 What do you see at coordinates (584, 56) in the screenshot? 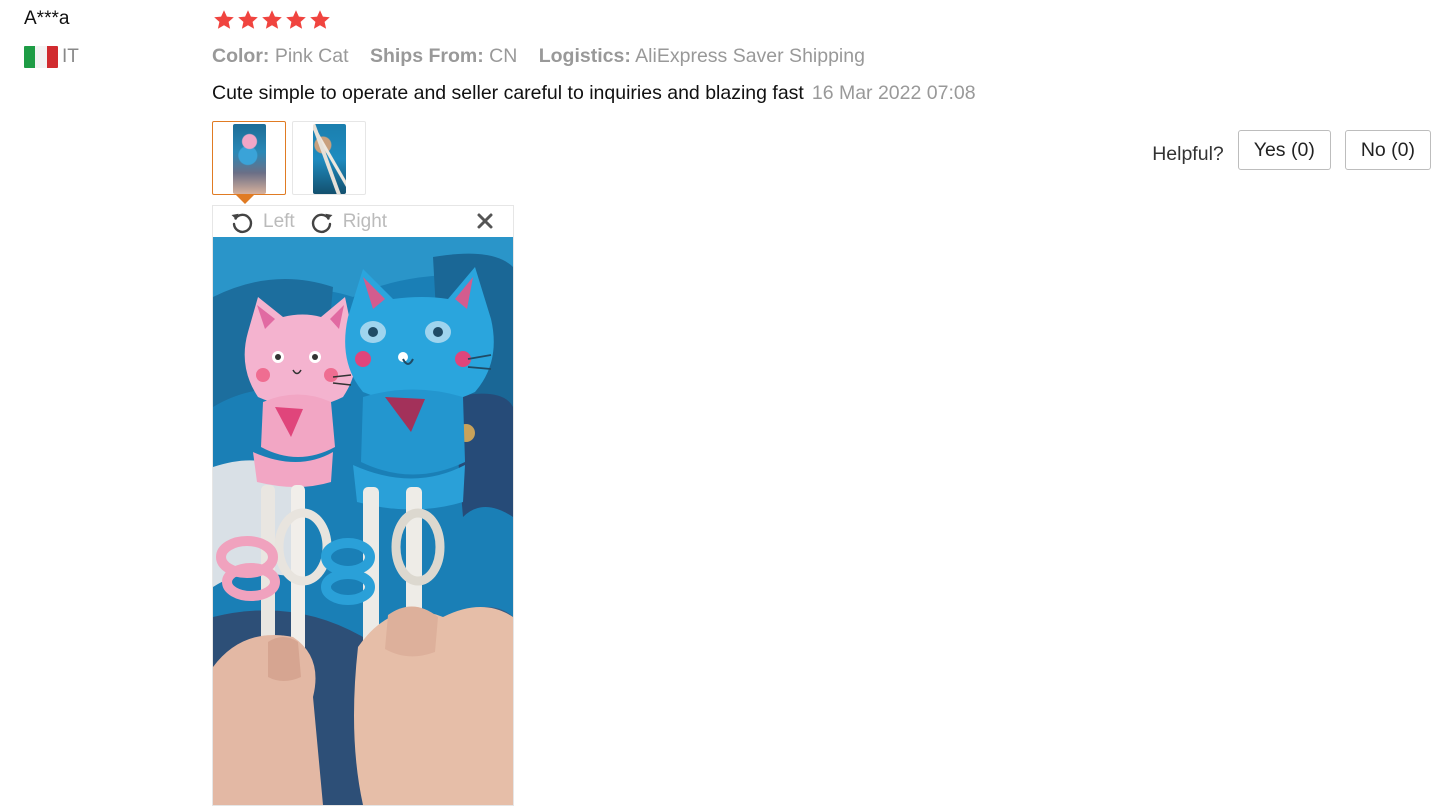
I see `logistics-key: Logistics:` at bounding box center [584, 56].